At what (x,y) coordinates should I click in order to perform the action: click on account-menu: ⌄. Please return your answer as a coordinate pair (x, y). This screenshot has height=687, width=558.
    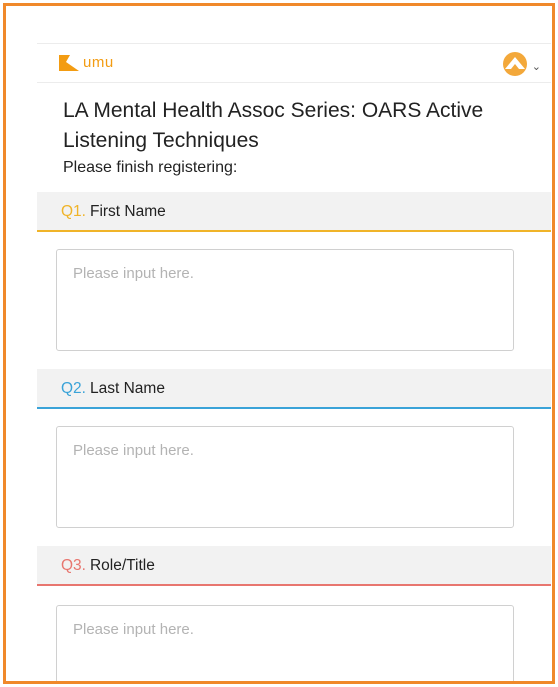
    Looking at the image, I should click on (520, 64).